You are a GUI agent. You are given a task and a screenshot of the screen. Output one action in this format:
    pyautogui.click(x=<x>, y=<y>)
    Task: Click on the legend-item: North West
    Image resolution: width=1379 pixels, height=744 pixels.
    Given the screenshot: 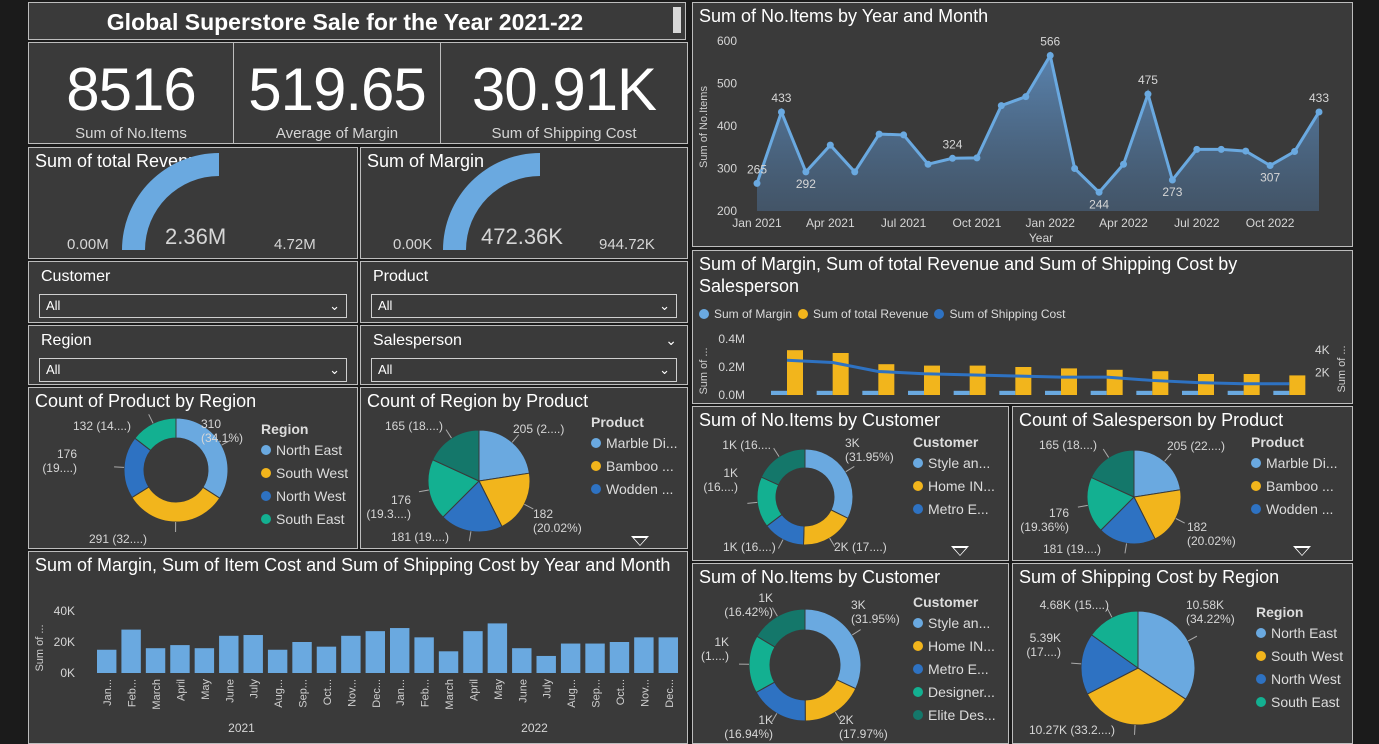 What is the action you would take?
    pyautogui.click(x=304, y=496)
    